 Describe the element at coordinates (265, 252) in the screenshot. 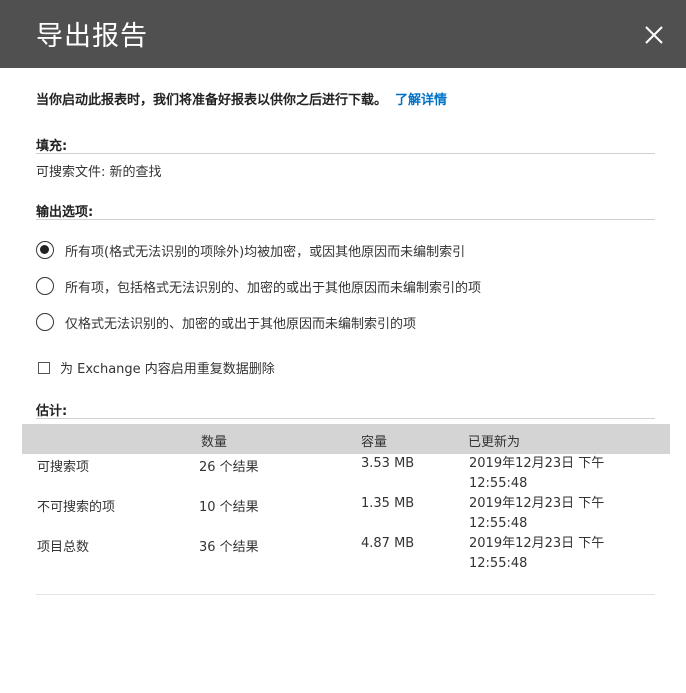

I see `radio-option-1-label: 所有项(格式无法识别的项除外)均被加密，或因其他原因而未编制索引` at that location.